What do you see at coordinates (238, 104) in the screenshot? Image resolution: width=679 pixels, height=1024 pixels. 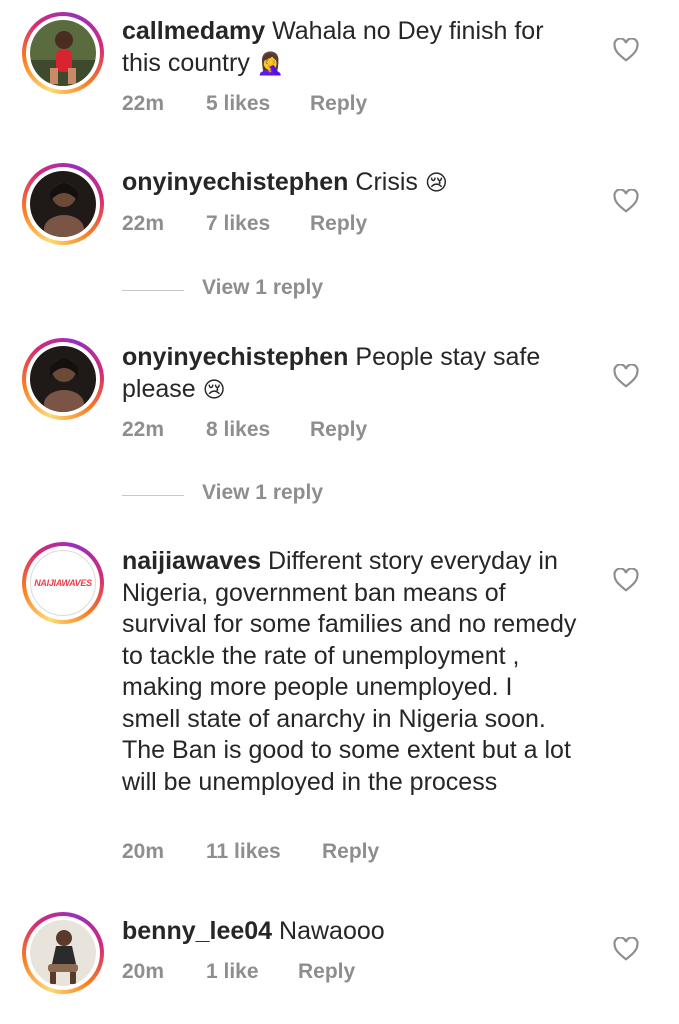 I see `comment-likes: 5 likes` at bounding box center [238, 104].